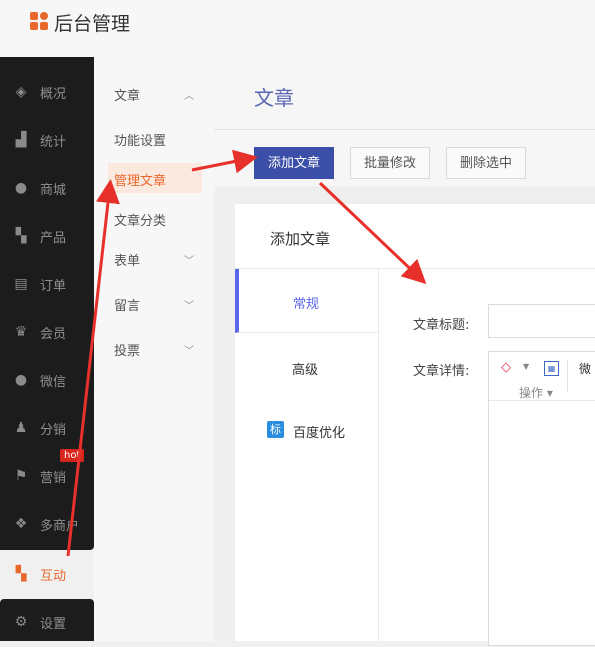 The width and height of the screenshot is (595, 647). I want to click on app-logo-icon, so click(40, 22).